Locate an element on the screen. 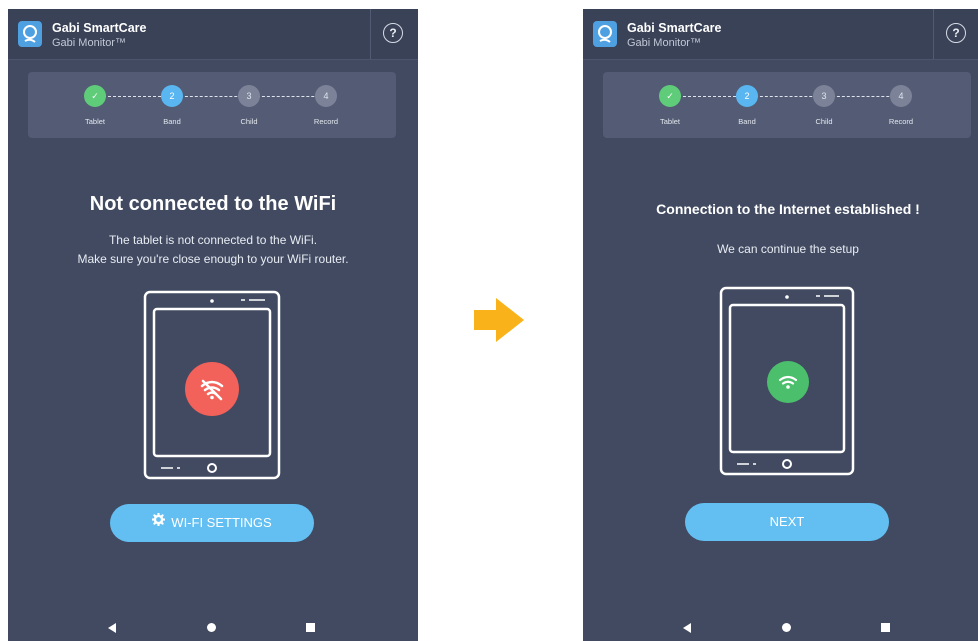 The width and height of the screenshot is (978, 641). description: We can continue the setup is located at coordinates (788, 249).